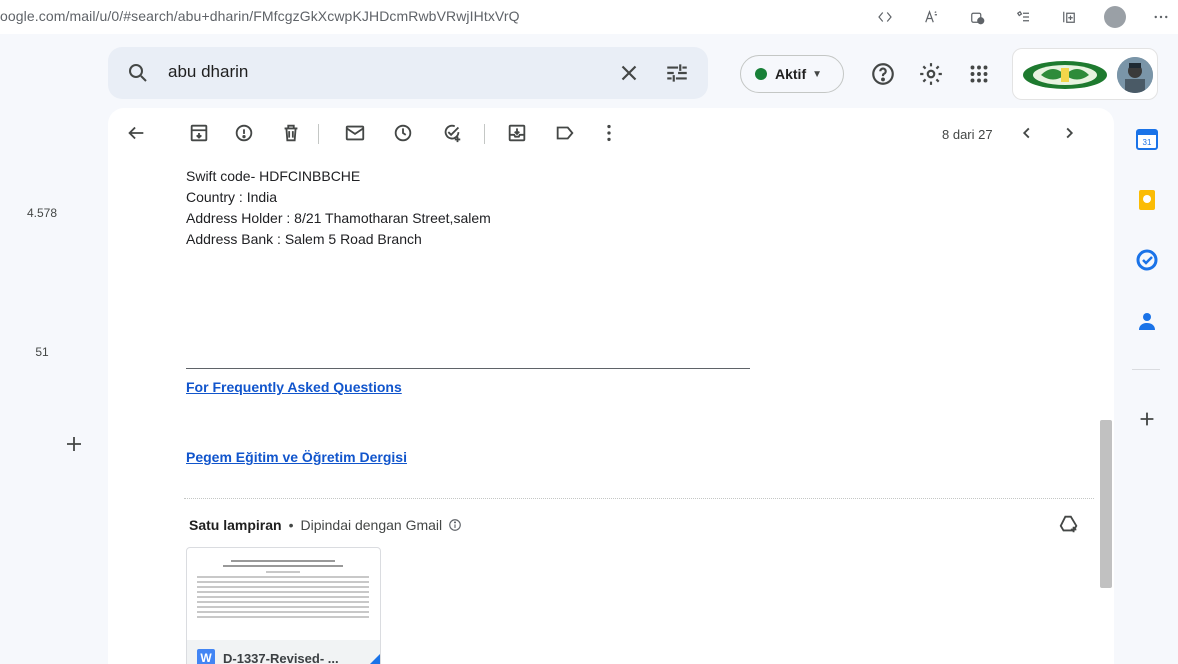 Image resolution: width=1178 pixels, height=664 pixels. What do you see at coordinates (369, 659) in the screenshot?
I see `file-corner-icon` at bounding box center [369, 659].